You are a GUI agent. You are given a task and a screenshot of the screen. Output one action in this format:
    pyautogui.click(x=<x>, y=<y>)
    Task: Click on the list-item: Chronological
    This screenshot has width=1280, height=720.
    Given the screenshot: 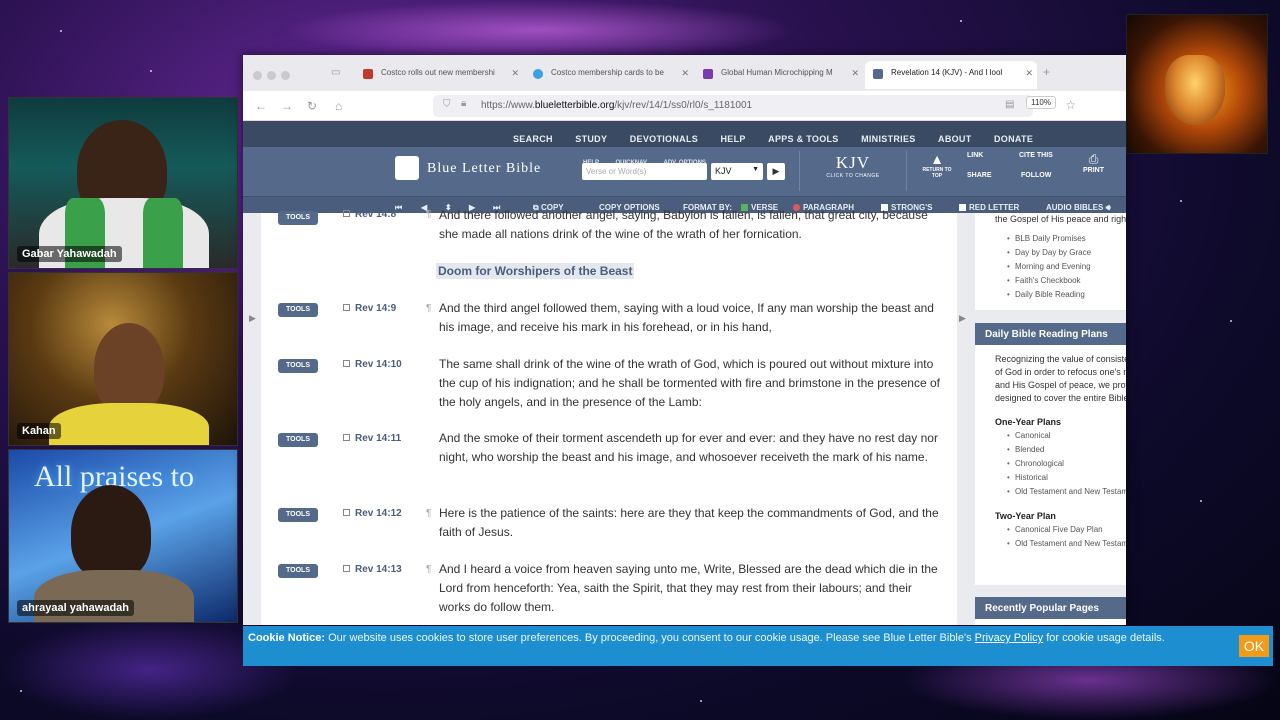 What is the action you would take?
    pyautogui.click(x=1066, y=464)
    